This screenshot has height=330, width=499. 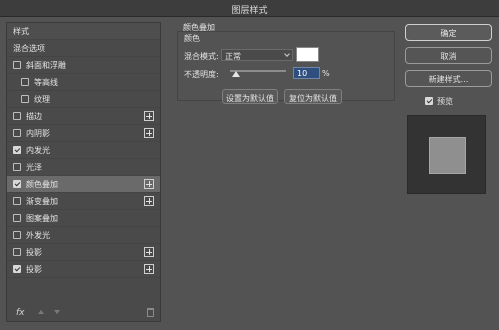 I want to click on style-row: 内发光, so click(x=83, y=150).